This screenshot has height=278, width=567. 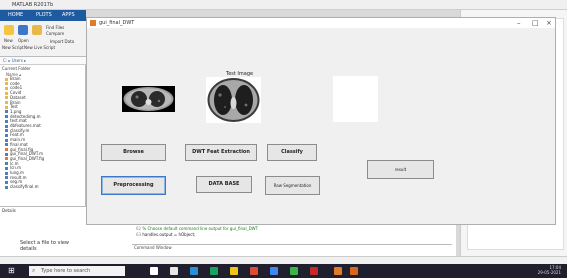 What do you see at coordinates (39, 47) in the screenshot?
I see `new-live-script-label: New Live Script` at bounding box center [39, 47].